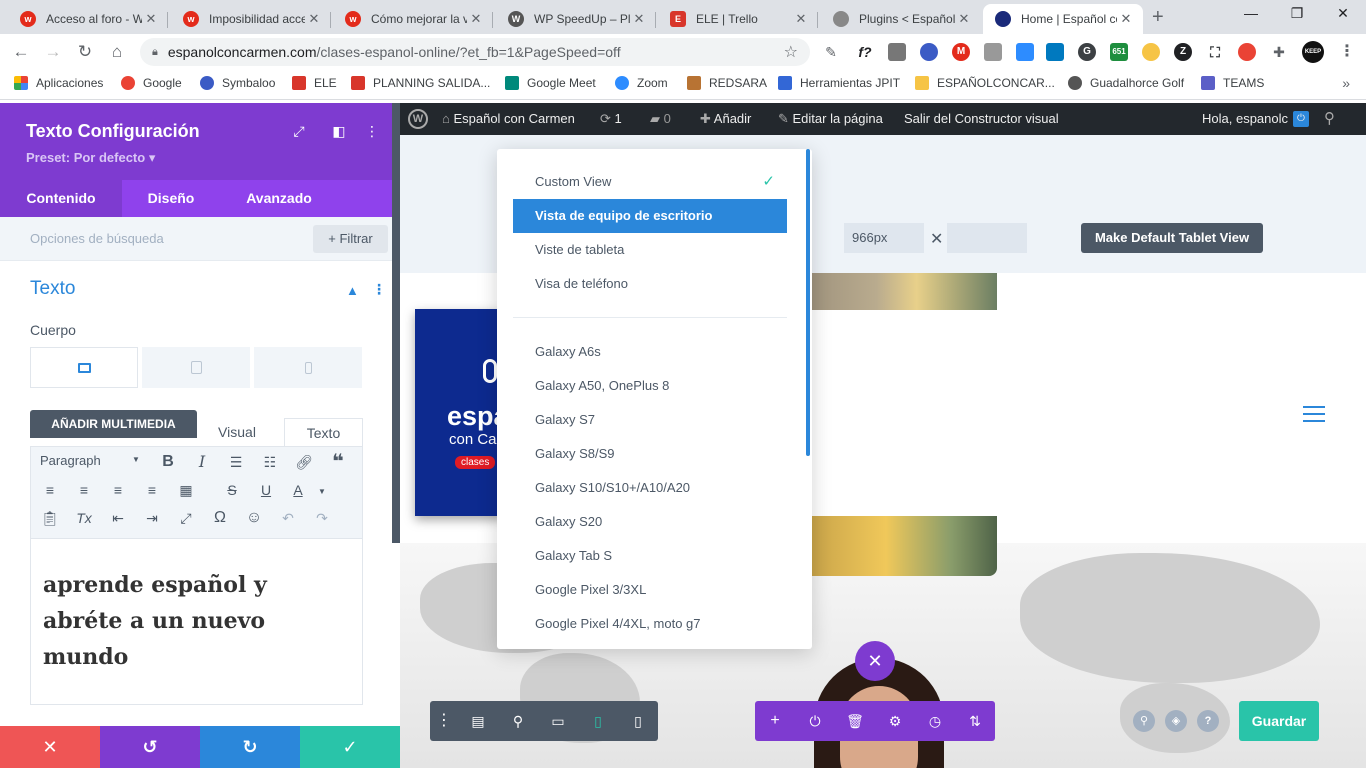 This screenshot has height=768, width=1366. Describe the element at coordinates (650, 182) in the screenshot. I see `custom-view-item: Custom View ✓` at that location.